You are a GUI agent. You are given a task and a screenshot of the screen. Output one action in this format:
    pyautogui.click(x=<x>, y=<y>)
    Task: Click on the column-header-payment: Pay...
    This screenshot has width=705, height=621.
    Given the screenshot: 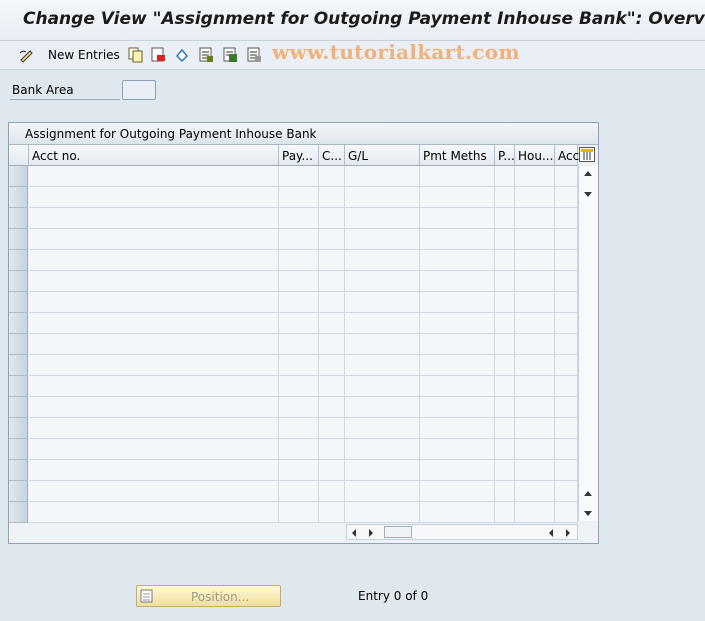 What is the action you would take?
    pyautogui.click(x=299, y=155)
    